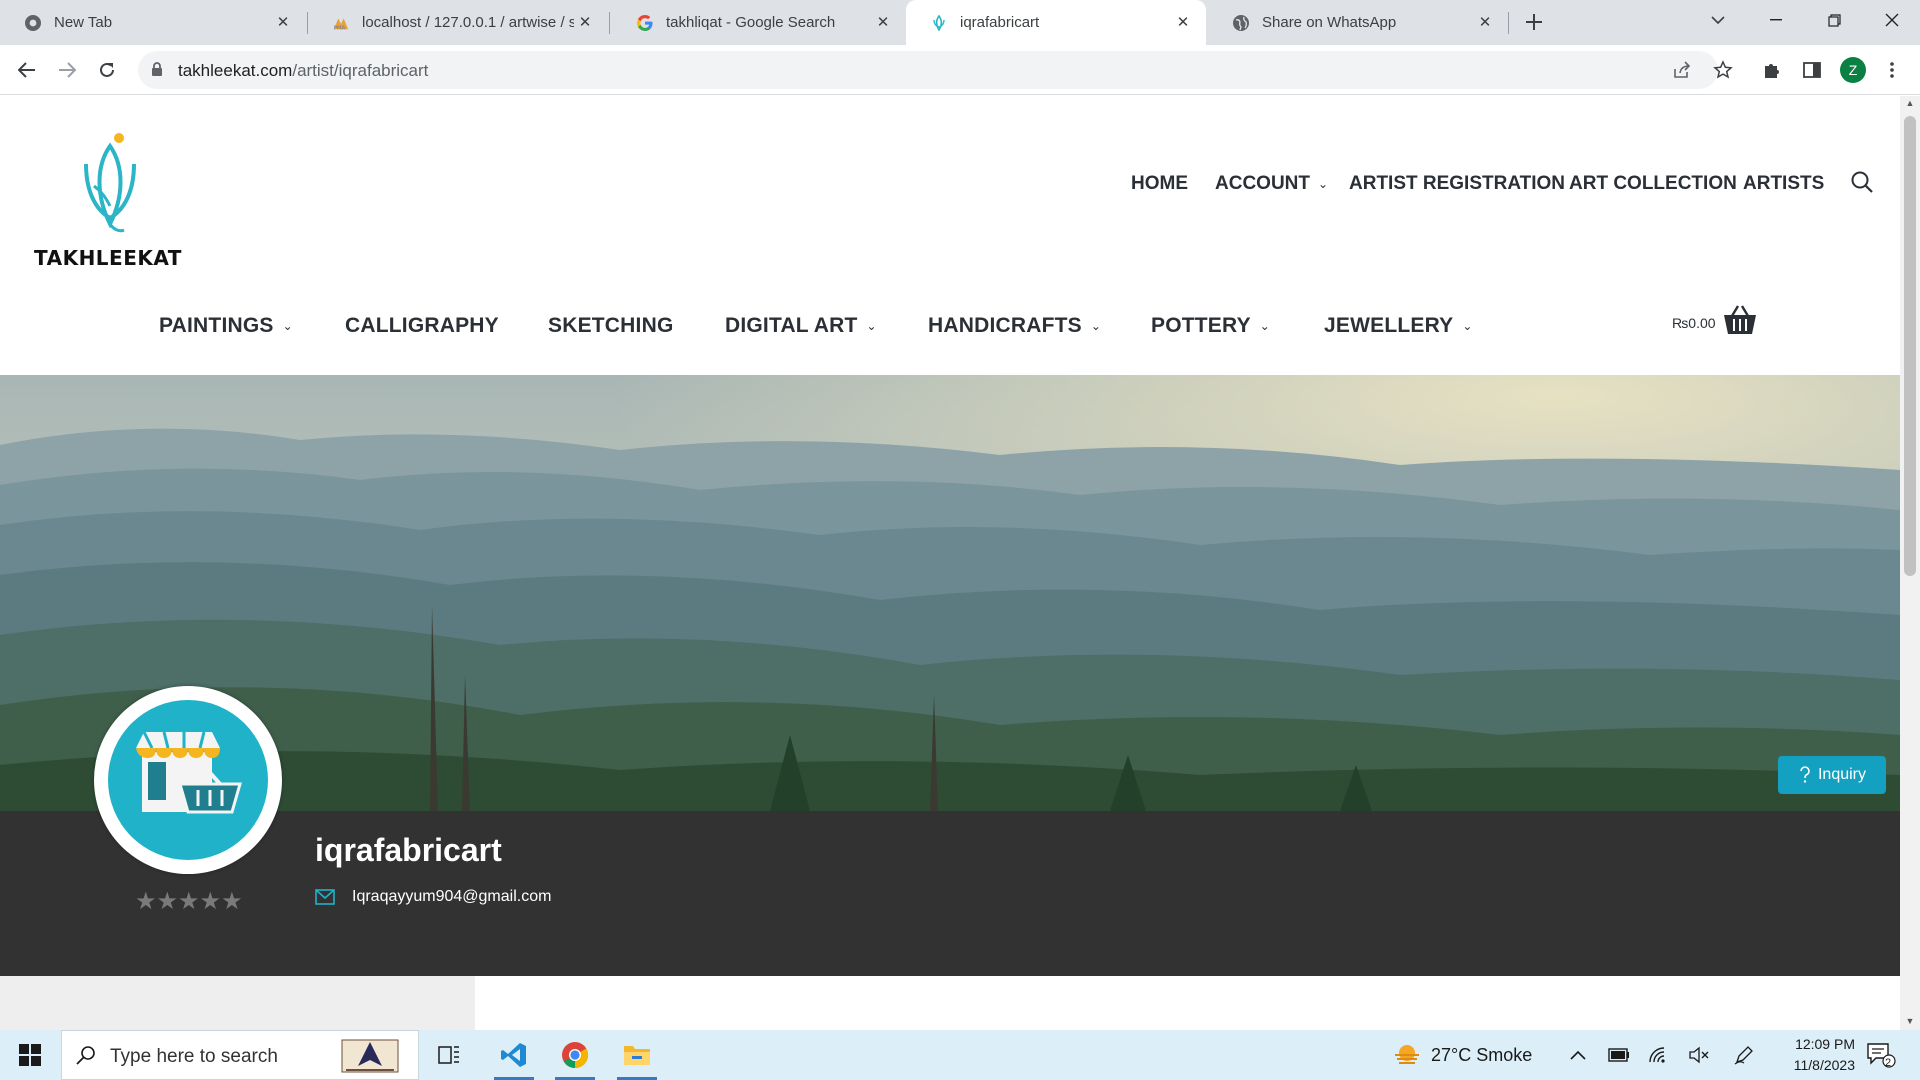 Image resolution: width=1920 pixels, height=1080 pixels. I want to click on category-calligraphy: CALLIGRAPHY, so click(422, 326).